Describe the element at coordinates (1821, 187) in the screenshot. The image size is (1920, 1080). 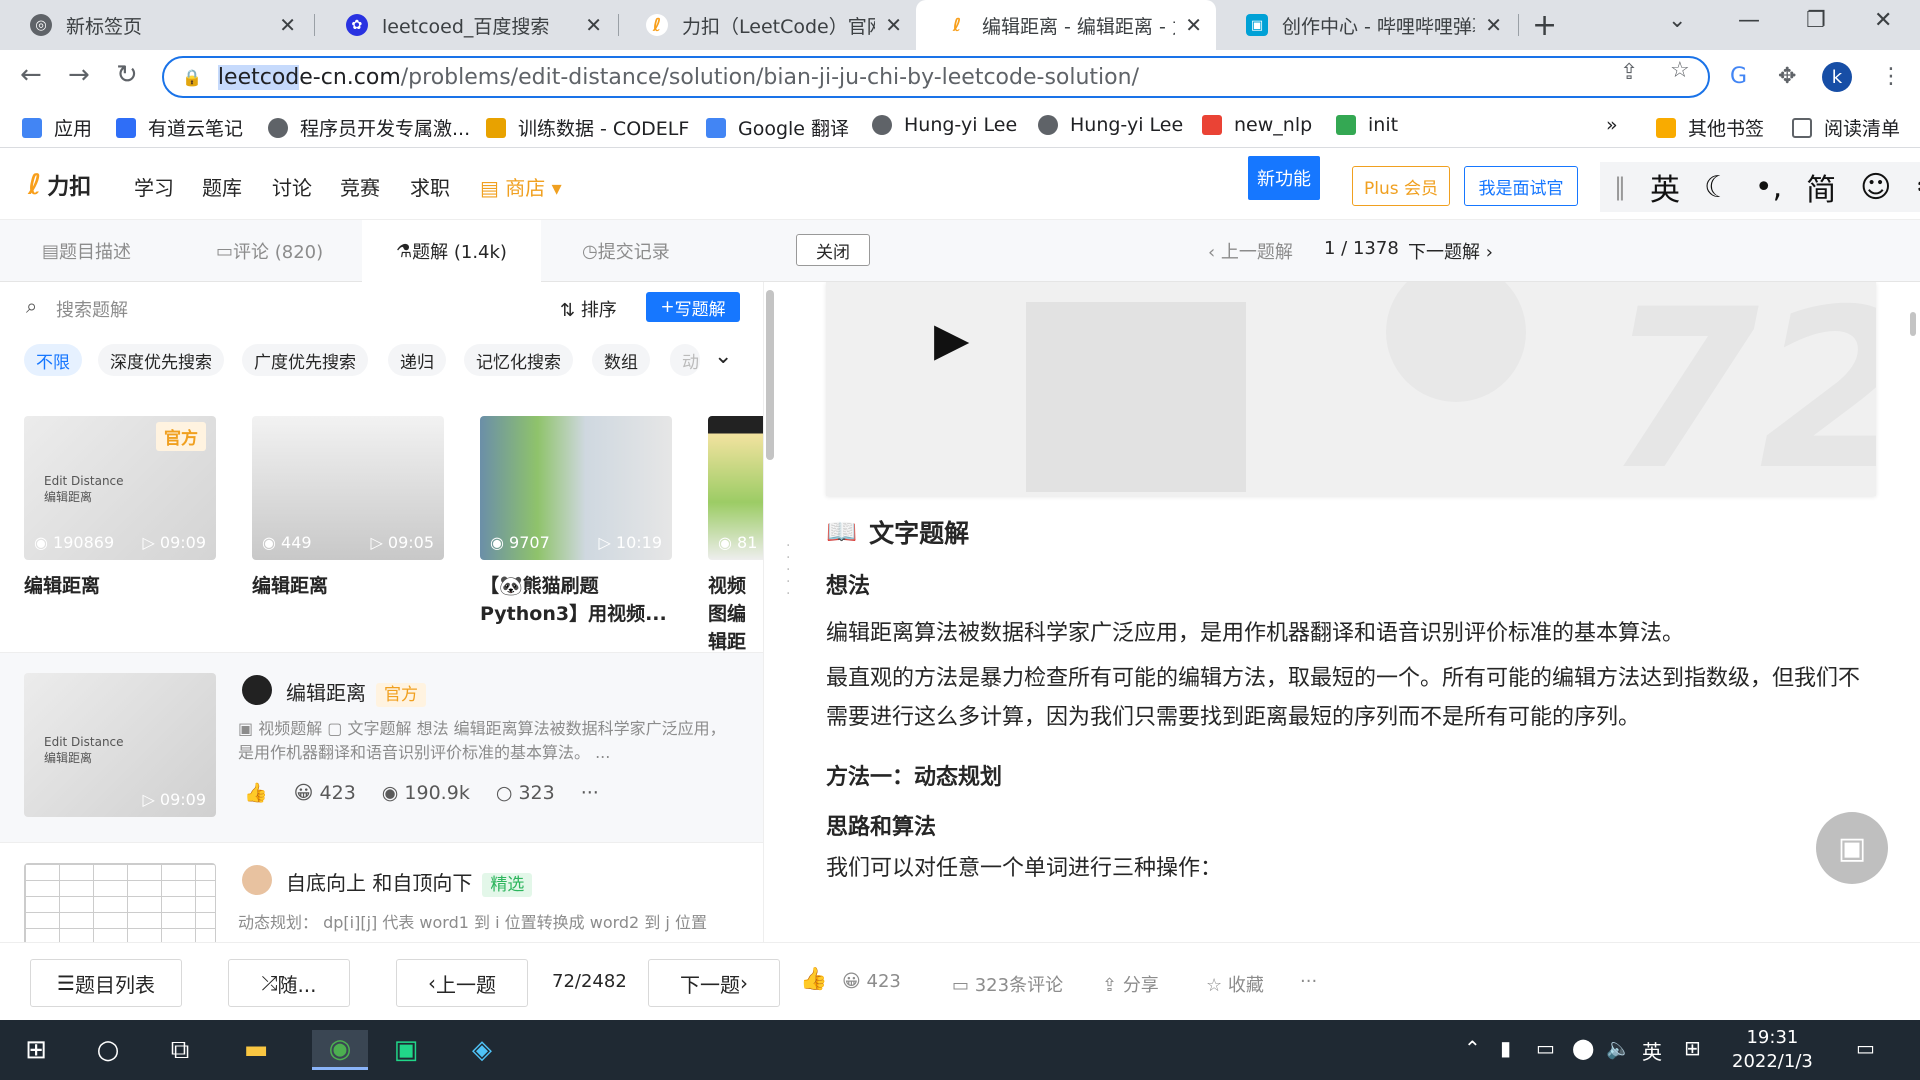
I see `simplified-toggle: 简` at that location.